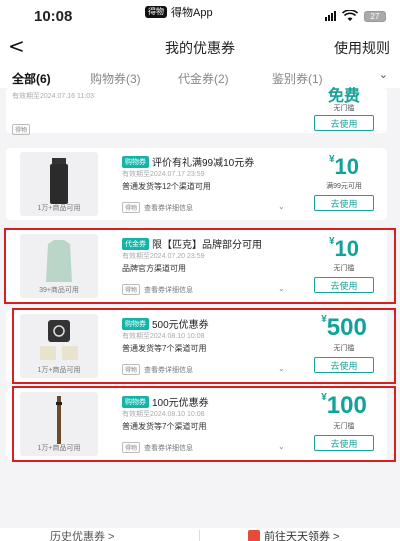 The height and width of the screenshot is (541, 400). What do you see at coordinates (163, 174) in the screenshot?
I see `coupon-valid-until: 有效期至2024.07.17 23:59` at bounding box center [163, 174].